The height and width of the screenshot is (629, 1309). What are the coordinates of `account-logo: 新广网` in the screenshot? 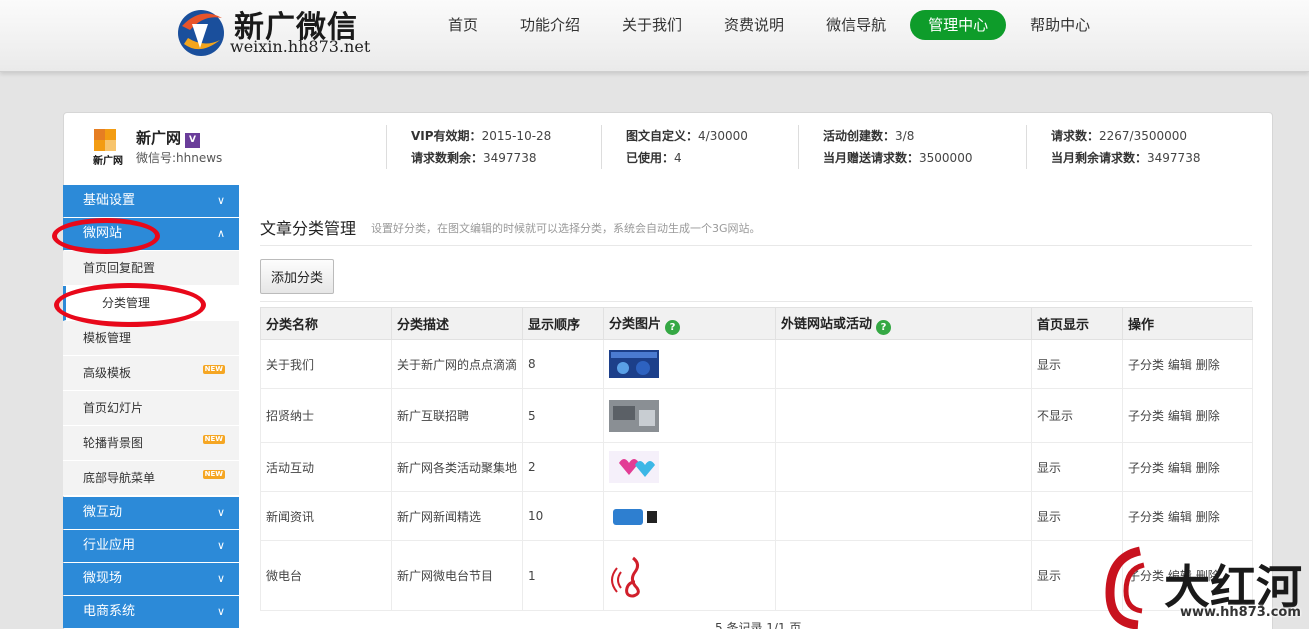 It's located at (108, 148).